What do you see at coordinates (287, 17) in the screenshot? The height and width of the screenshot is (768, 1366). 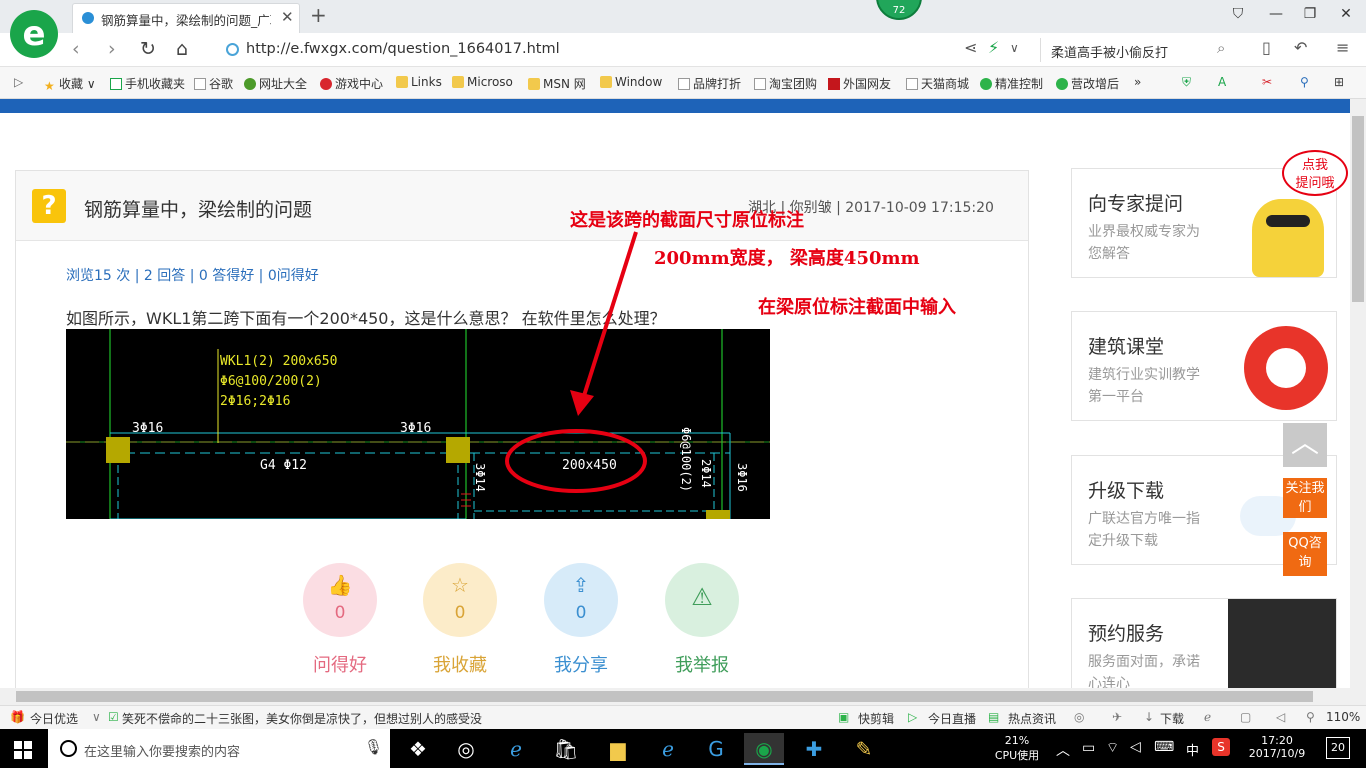 I see `close-tab-icon: ✕` at bounding box center [287, 17].